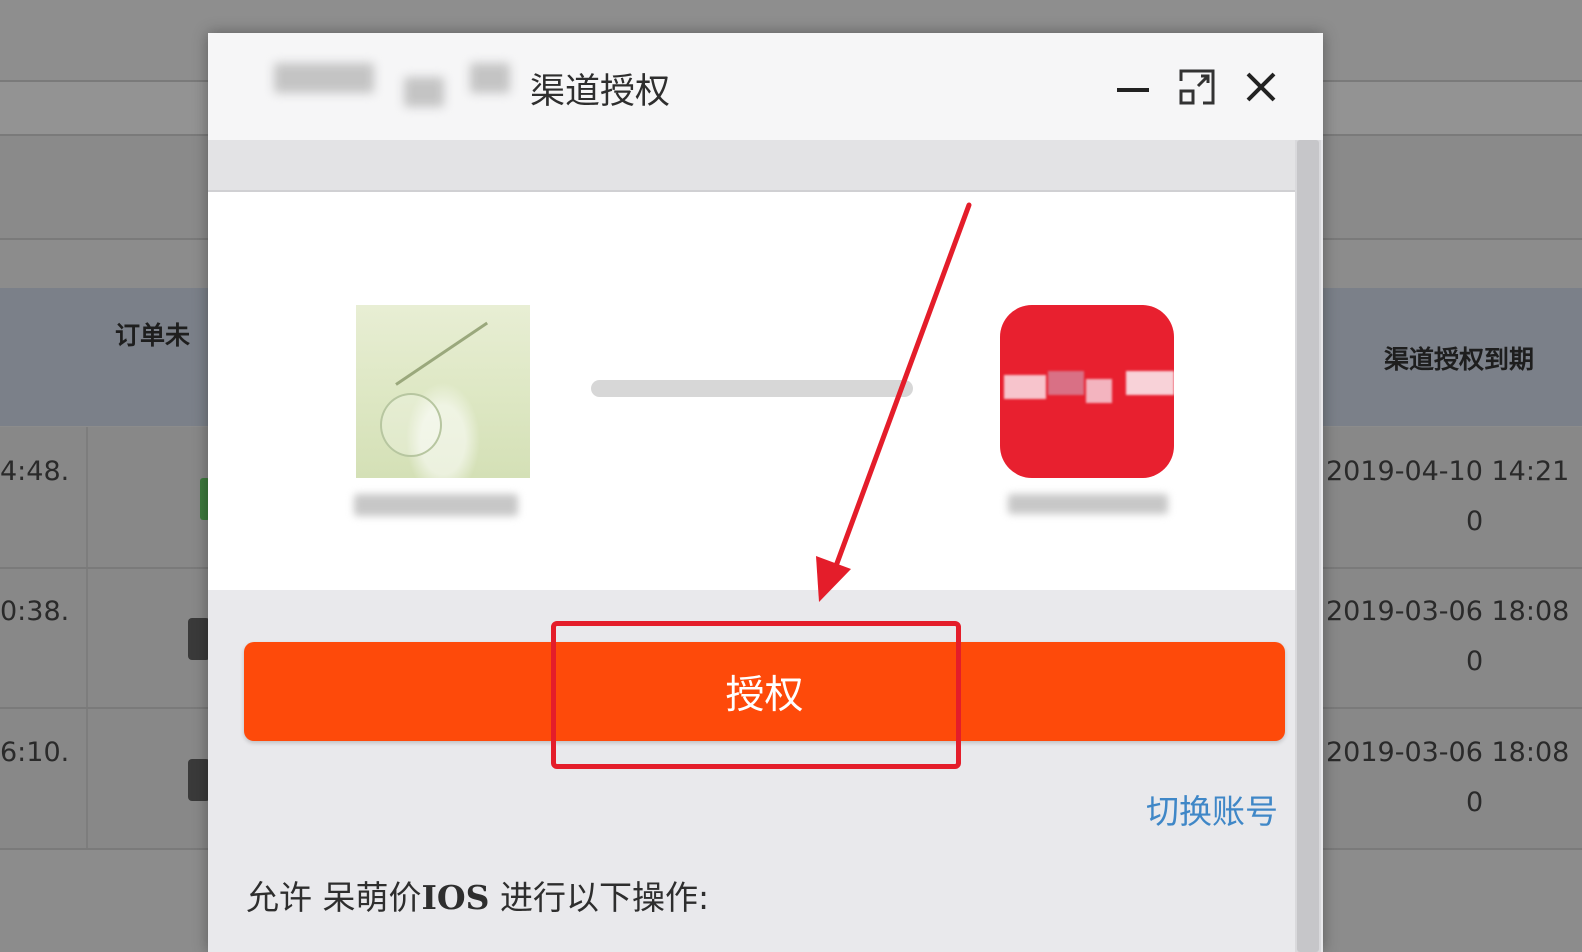  I want to click on bg-column-divider, so click(87, 639).